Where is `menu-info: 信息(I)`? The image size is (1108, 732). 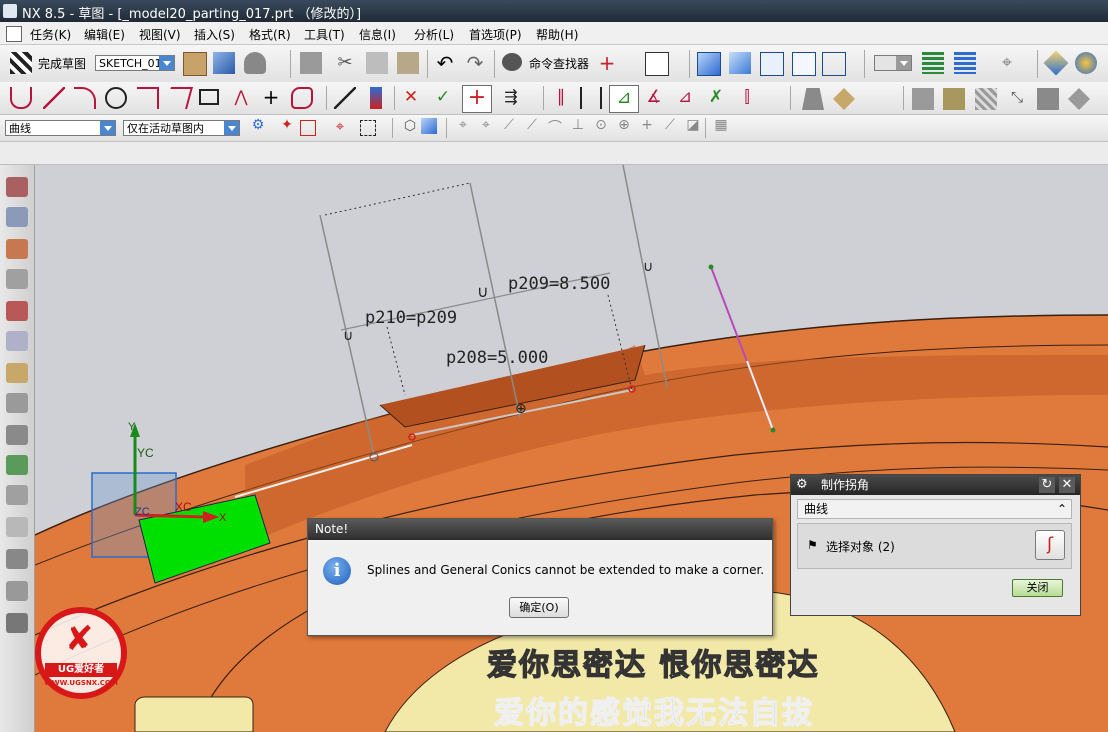
menu-info: 信息(I) is located at coordinates (377, 34).